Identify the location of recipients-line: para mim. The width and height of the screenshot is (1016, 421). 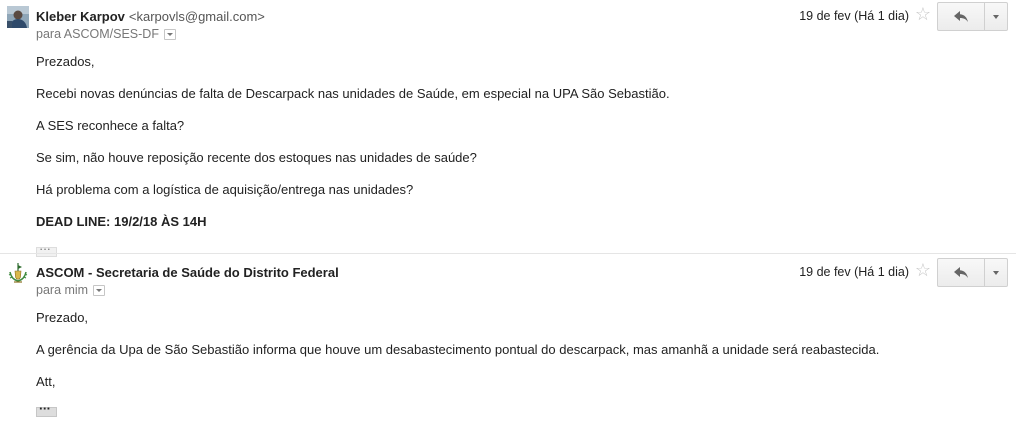
(71, 290).